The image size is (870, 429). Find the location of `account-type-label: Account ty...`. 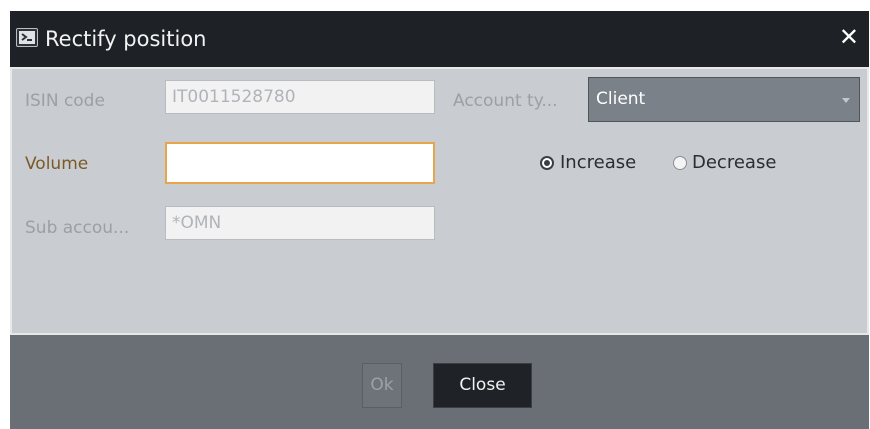

account-type-label: Account ty... is located at coordinates (505, 101).